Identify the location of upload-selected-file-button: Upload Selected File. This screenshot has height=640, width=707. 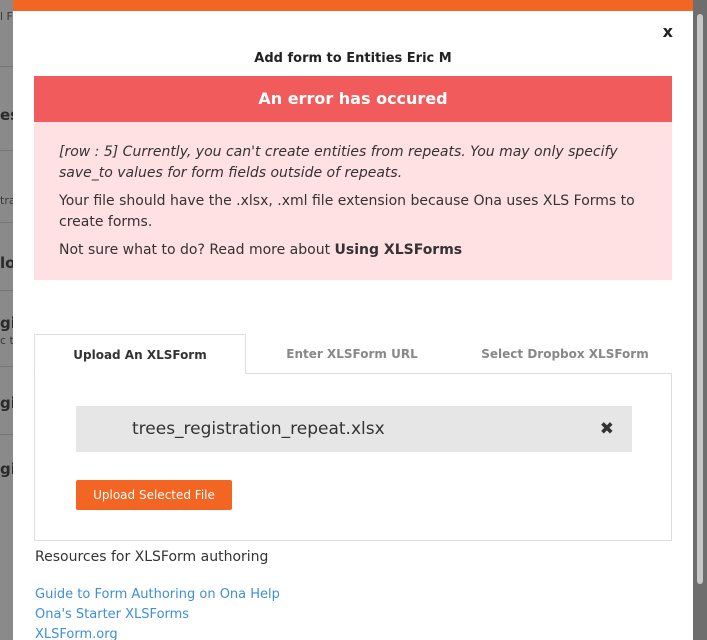
(154, 495).